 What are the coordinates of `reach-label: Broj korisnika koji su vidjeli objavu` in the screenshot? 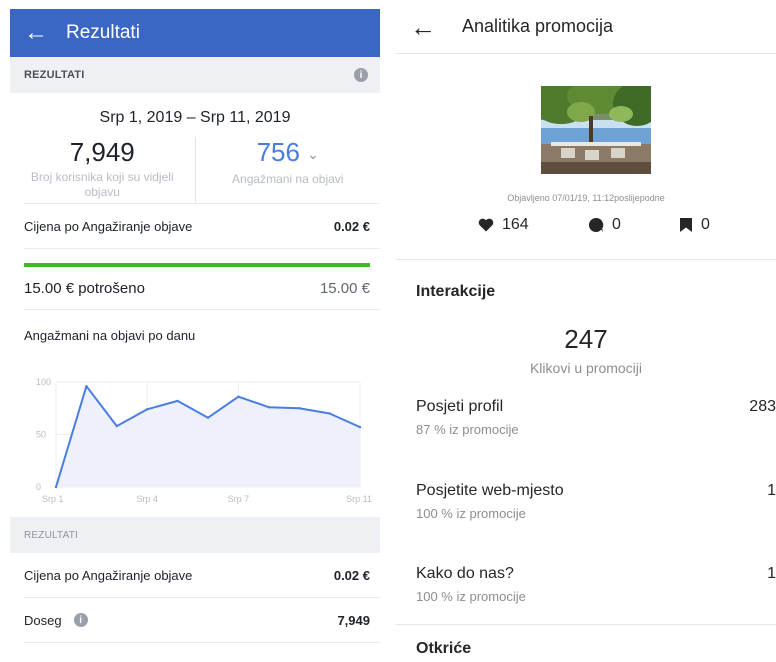 It's located at (102, 184).